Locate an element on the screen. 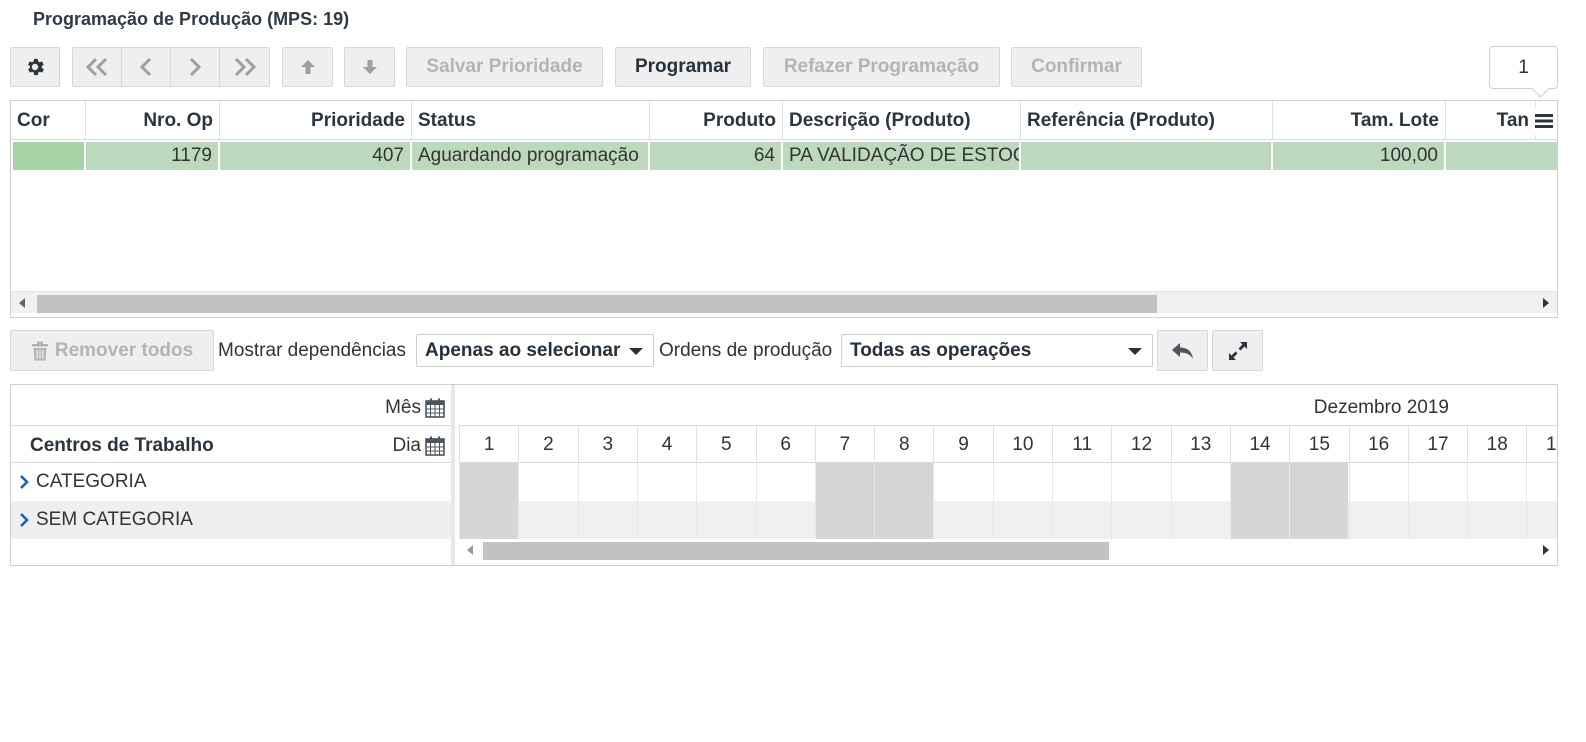 The width and height of the screenshot is (1586, 742). ordens-producao-value: Todas as operações is located at coordinates (941, 350).